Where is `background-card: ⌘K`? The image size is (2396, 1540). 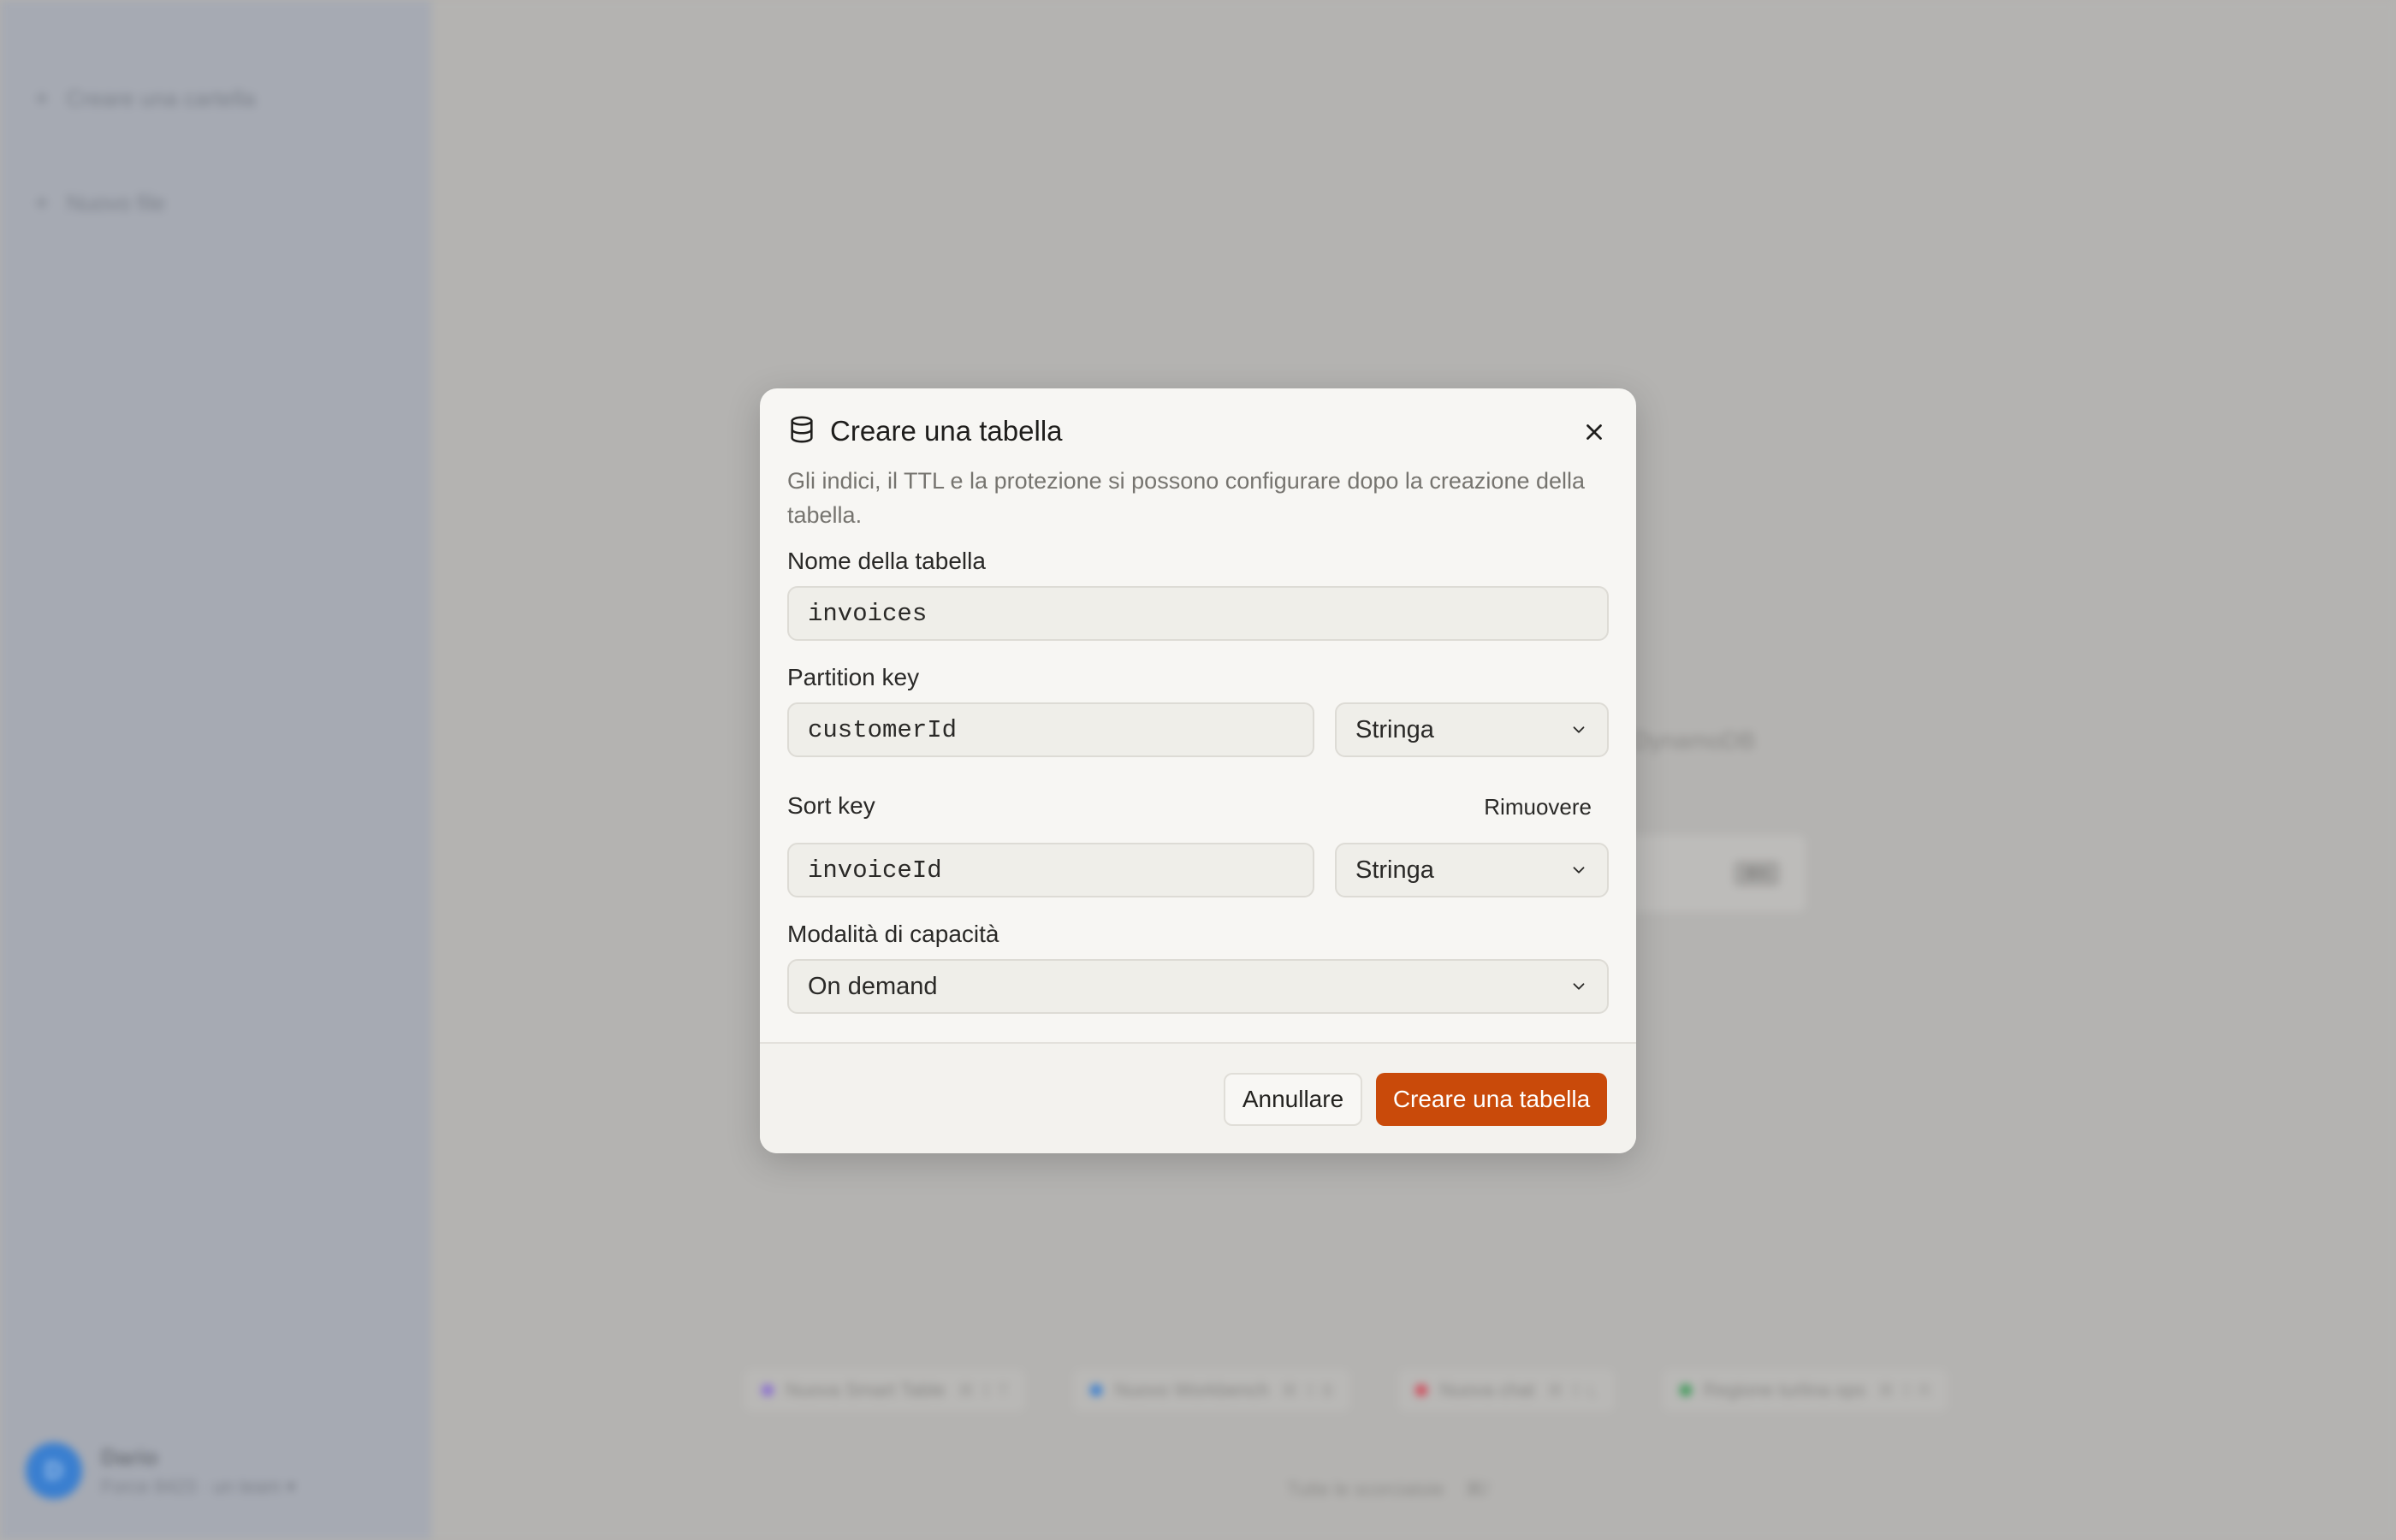
background-card: ⌘K is located at coordinates (1707, 873).